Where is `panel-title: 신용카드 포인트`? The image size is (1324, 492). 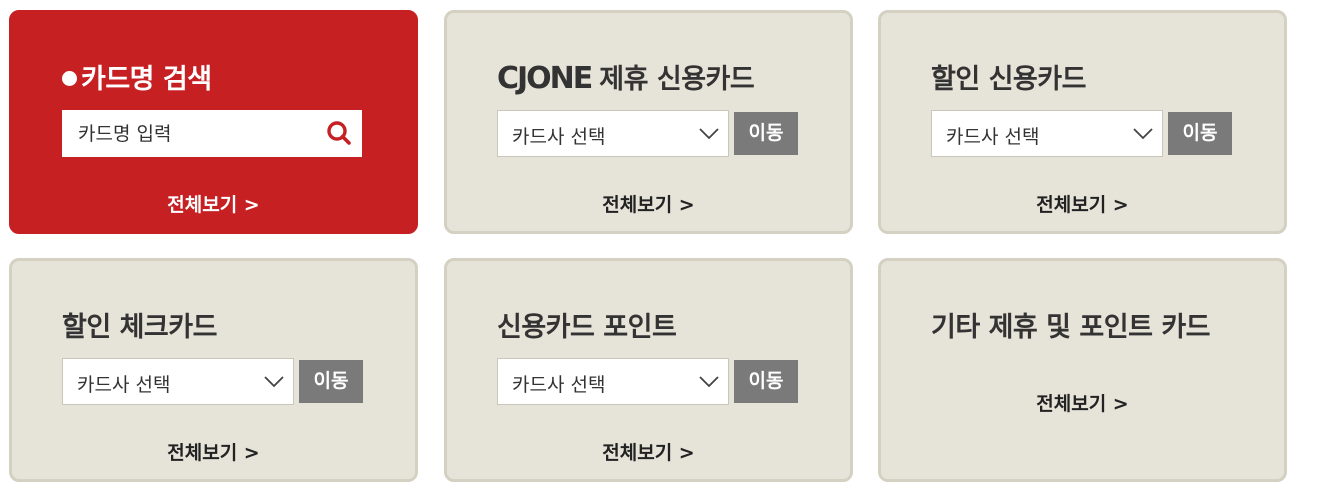
panel-title: 신용카드 포인트 is located at coordinates (587, 327).